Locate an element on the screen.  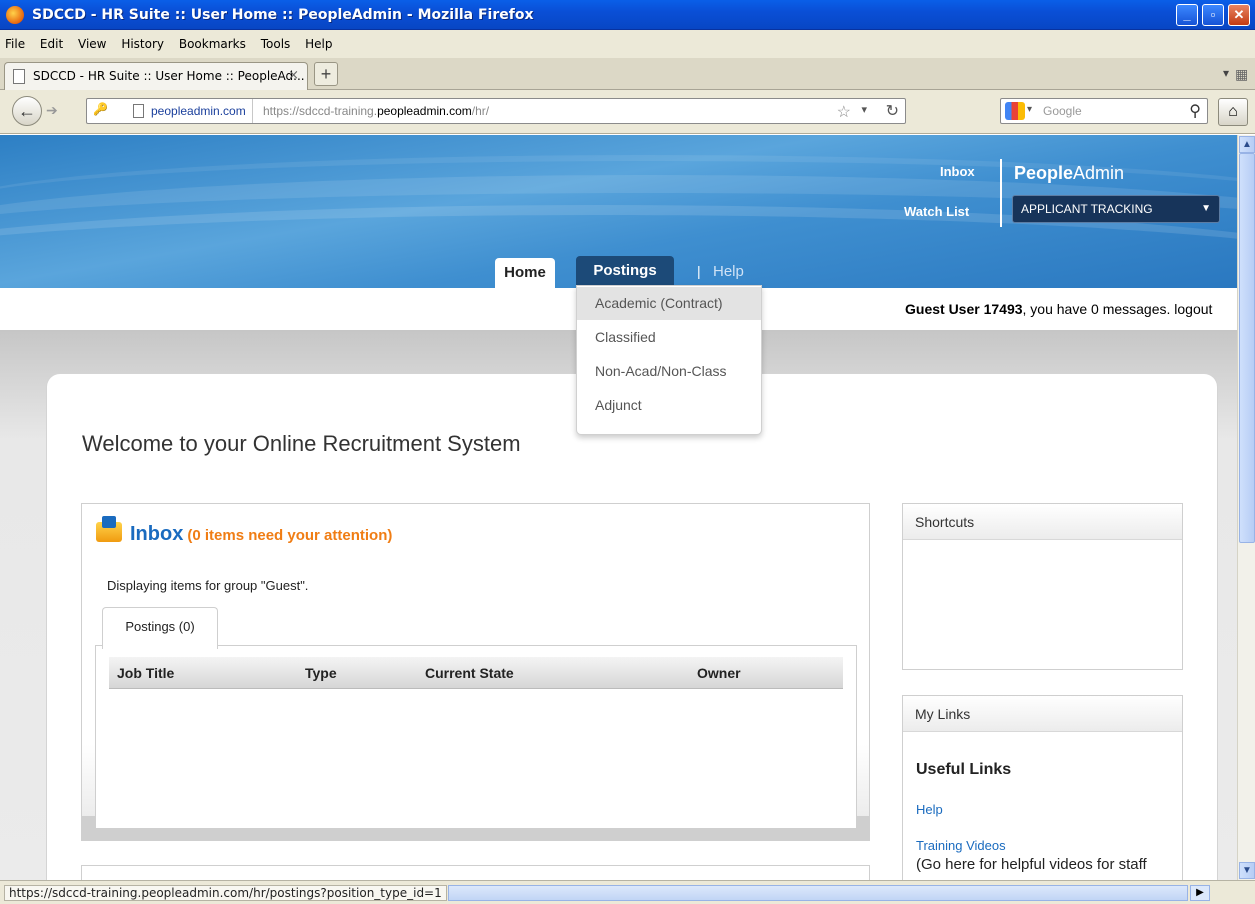
search-icon: ⚲ is located at coordinates (1195, 111).